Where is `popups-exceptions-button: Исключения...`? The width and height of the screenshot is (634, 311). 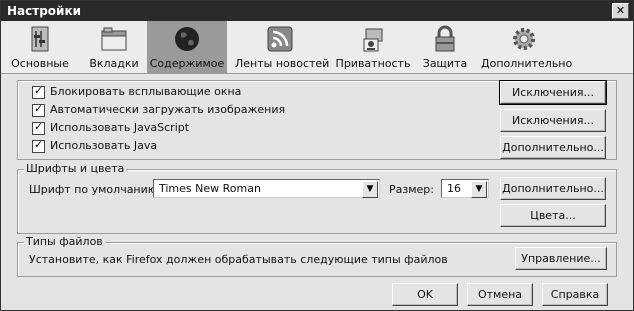 popups-exceptions-button: Исключения... is located at coordinates (553, 92).